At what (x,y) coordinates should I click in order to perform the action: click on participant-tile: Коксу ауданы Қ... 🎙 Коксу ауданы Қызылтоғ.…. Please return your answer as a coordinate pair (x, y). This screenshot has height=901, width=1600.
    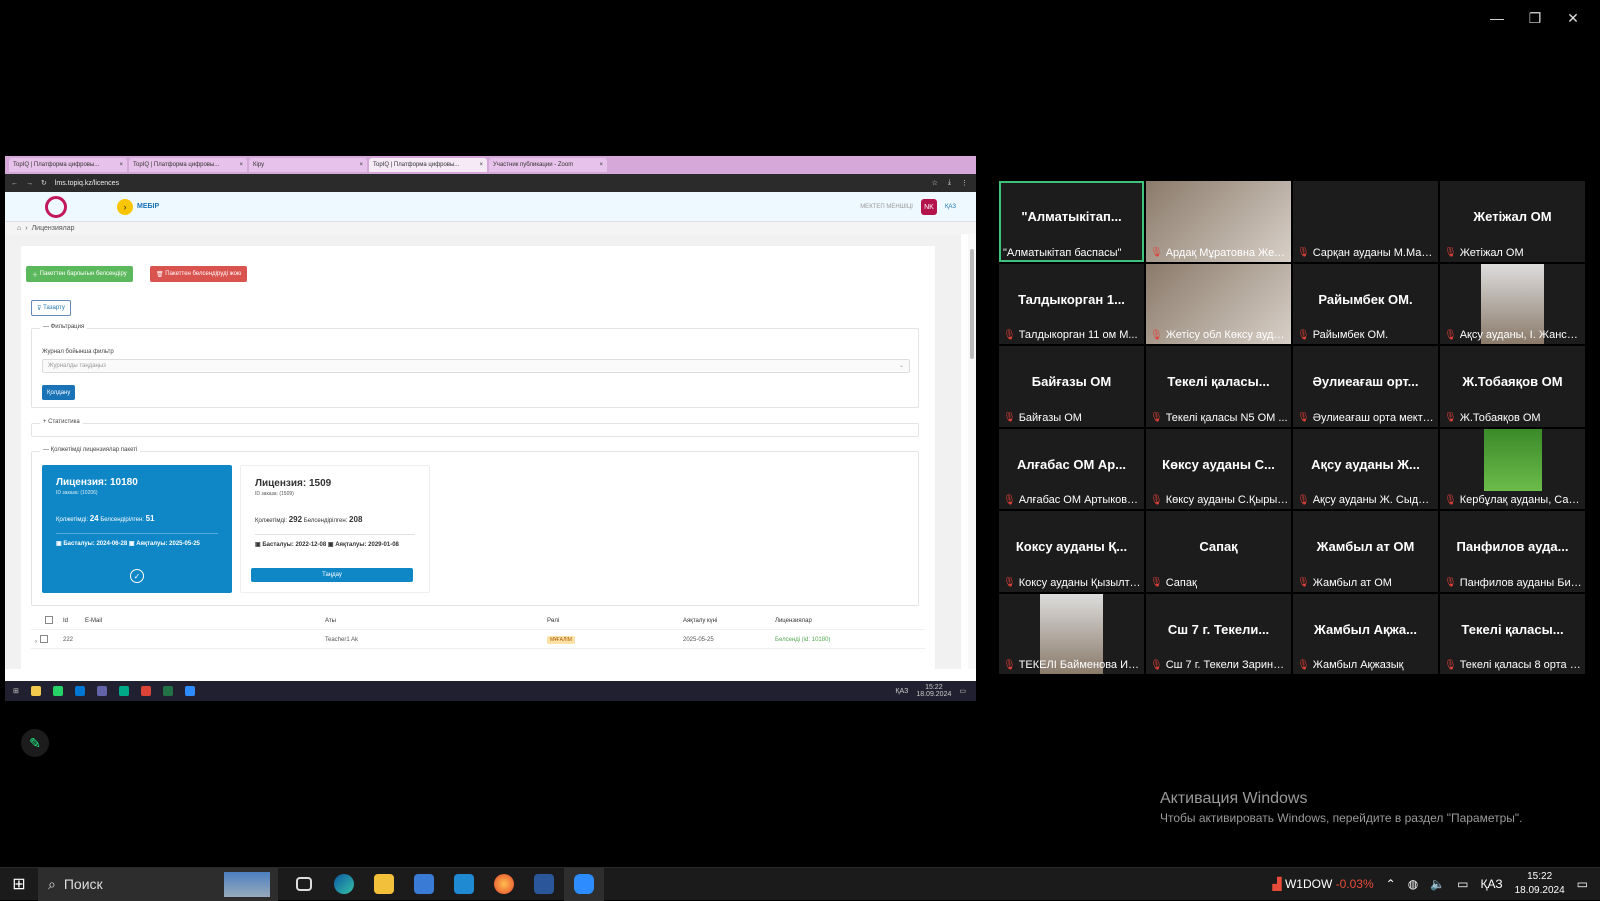
    Looking at the image, I should click on (1071, 551).